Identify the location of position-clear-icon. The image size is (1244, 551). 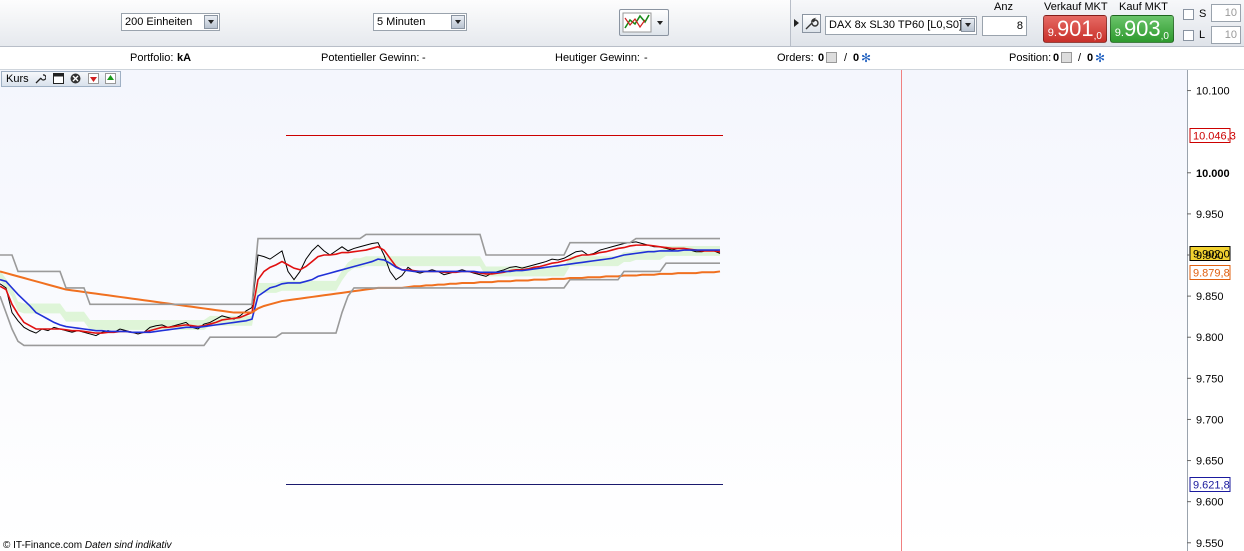
(1066, 57).